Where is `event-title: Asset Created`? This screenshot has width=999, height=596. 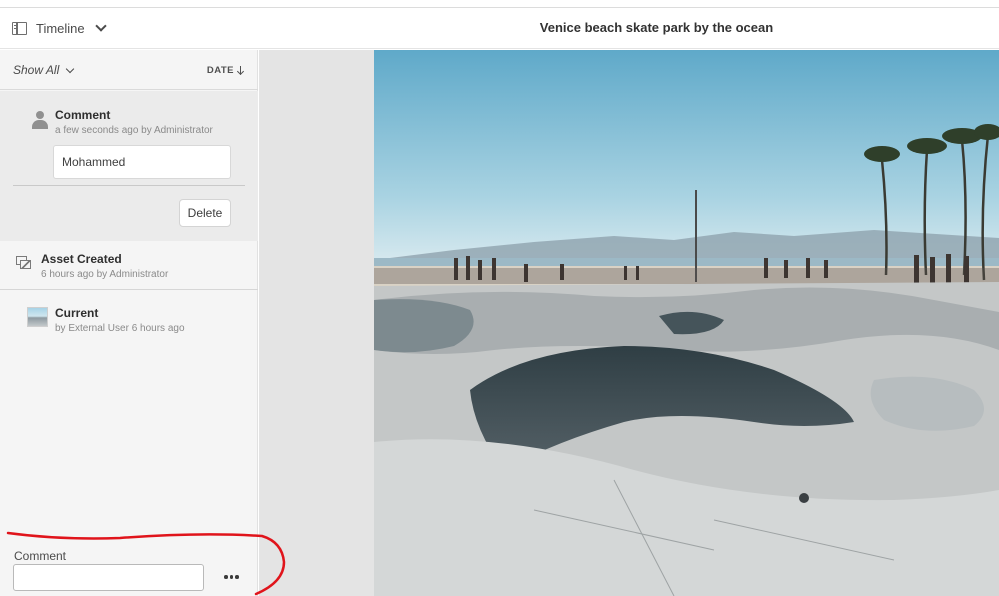
event-title: Asset Created is located at coordinates (81, 259).